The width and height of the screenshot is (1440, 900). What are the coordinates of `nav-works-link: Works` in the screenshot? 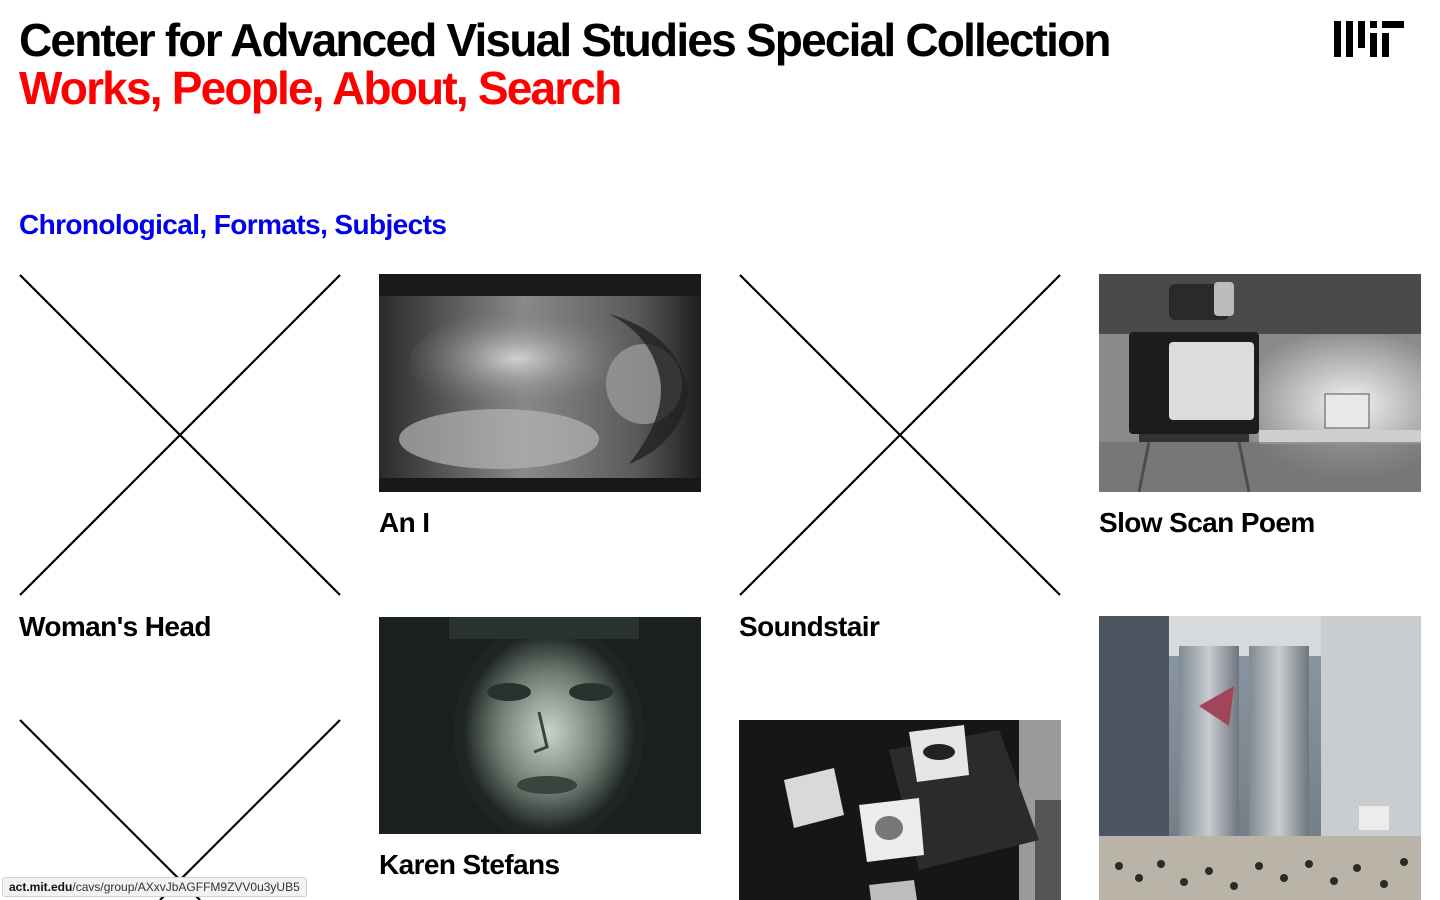 It's located at (85, 88).